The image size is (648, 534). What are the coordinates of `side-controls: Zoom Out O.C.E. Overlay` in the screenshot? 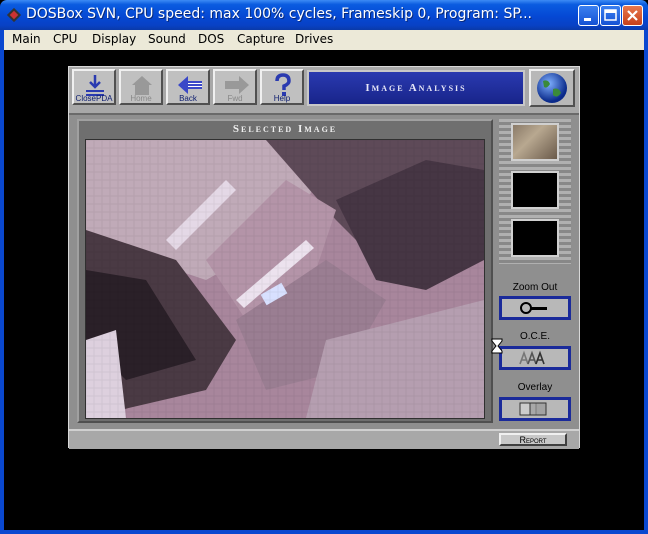 It's located at (535, 270).